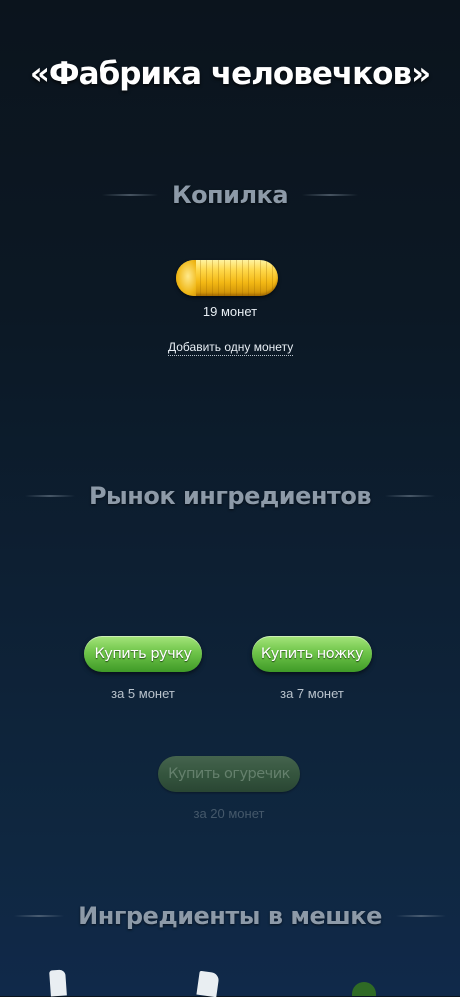 The width and height of the screenshot is (460, 997). What do you see at coordinates (58, 983) in the screenshot?
I see `arm-ingredient-icon` at bounding box center [58, 983].